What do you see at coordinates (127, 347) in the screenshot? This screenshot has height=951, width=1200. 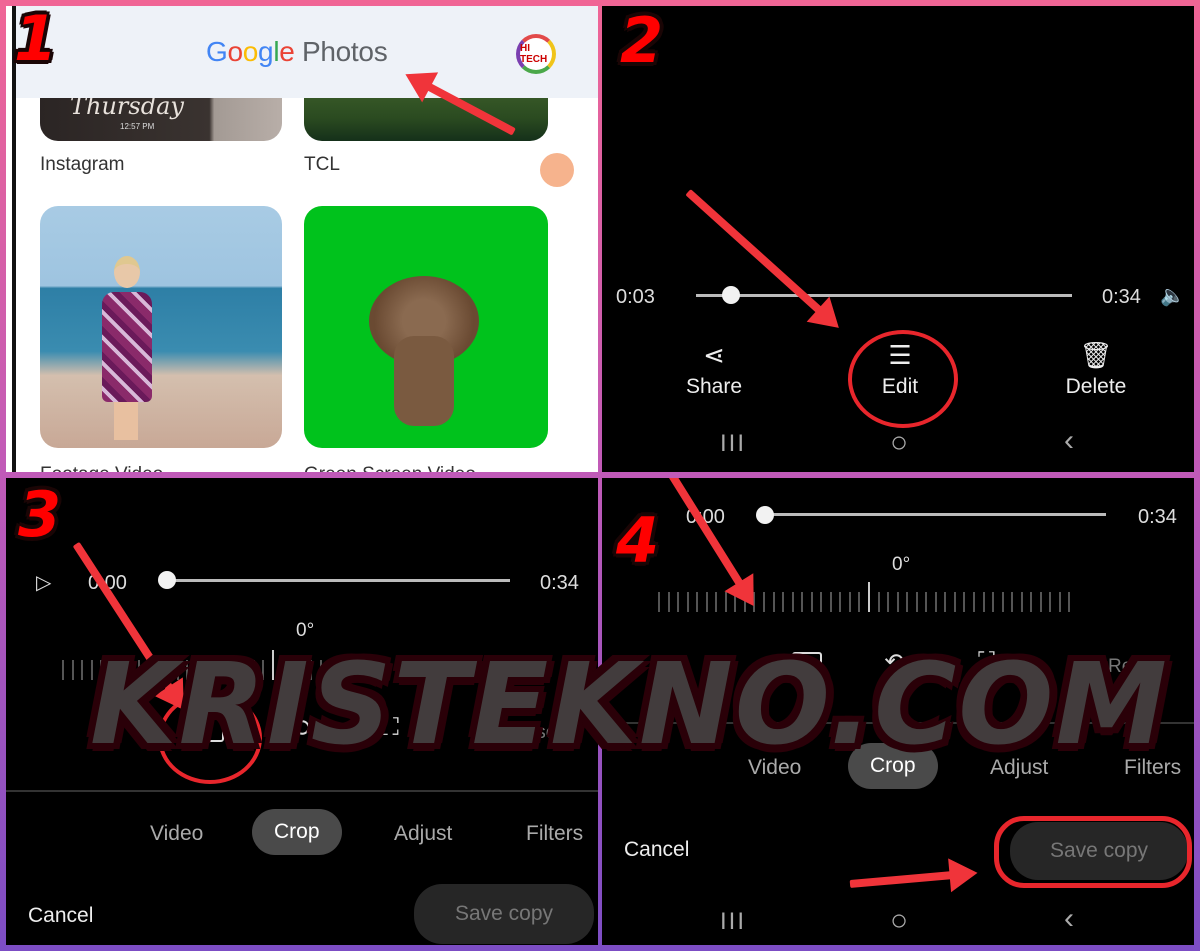 I see `person-dress` at bounding box center [127, 347].